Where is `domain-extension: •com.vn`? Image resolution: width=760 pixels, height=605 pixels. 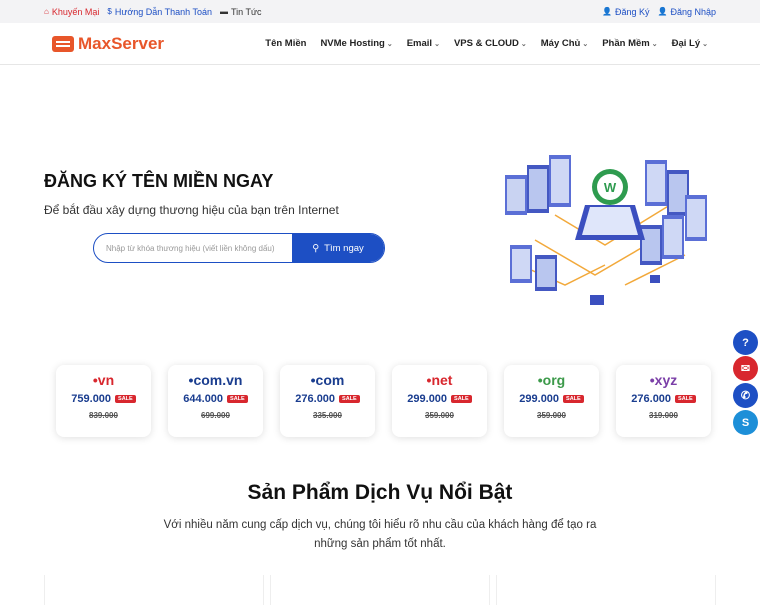
domain-extension: •com.vn is located at coordinates (215, 380).